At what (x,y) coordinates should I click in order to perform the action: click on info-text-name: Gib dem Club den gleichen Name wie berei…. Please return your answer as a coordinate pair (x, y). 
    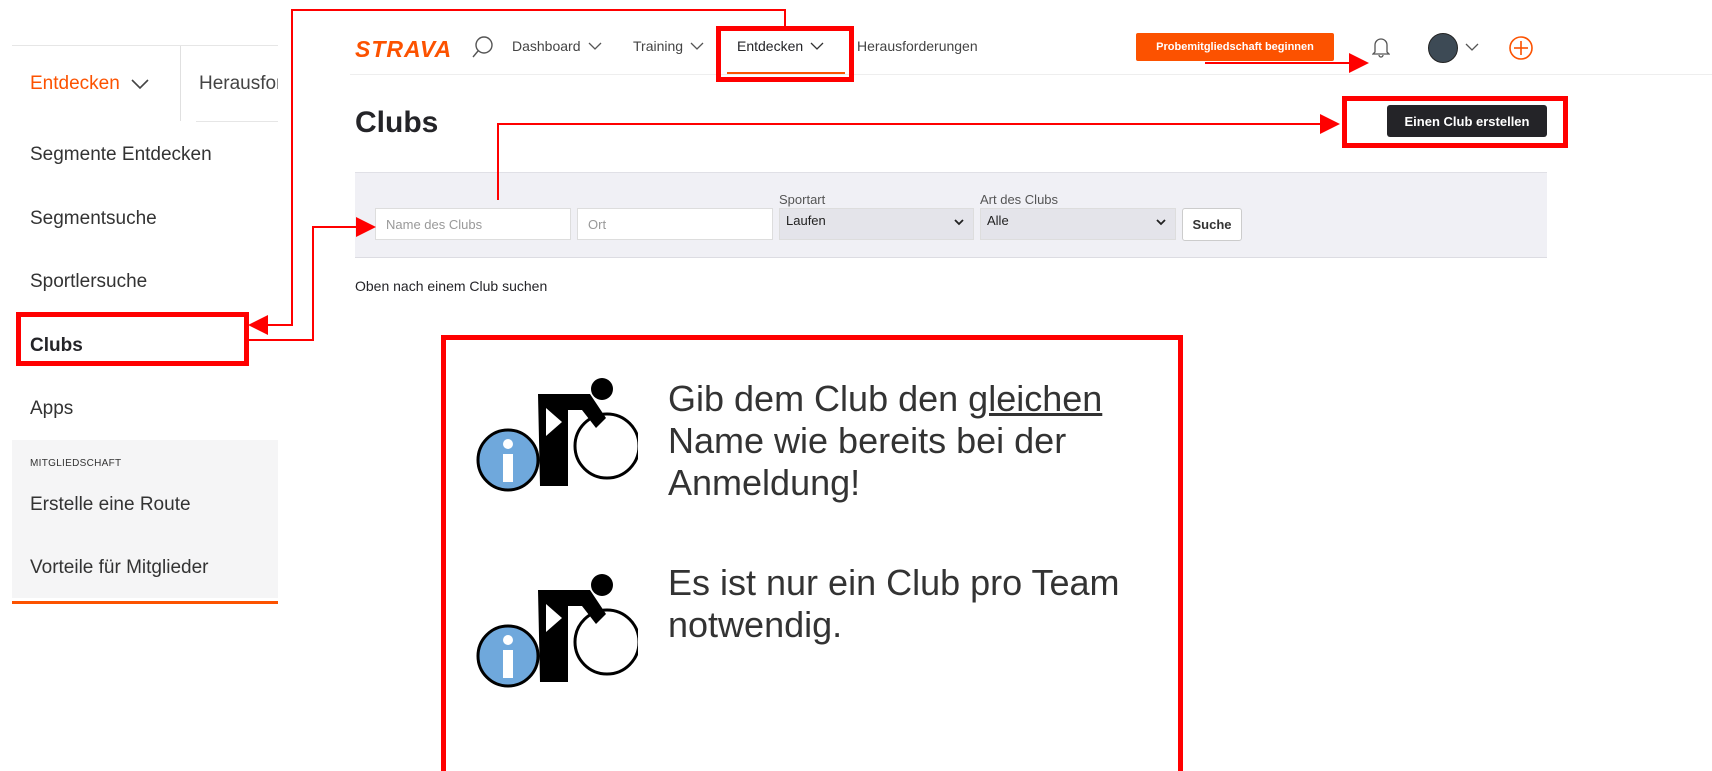
    Looking at the image, I should click on (885, 441).